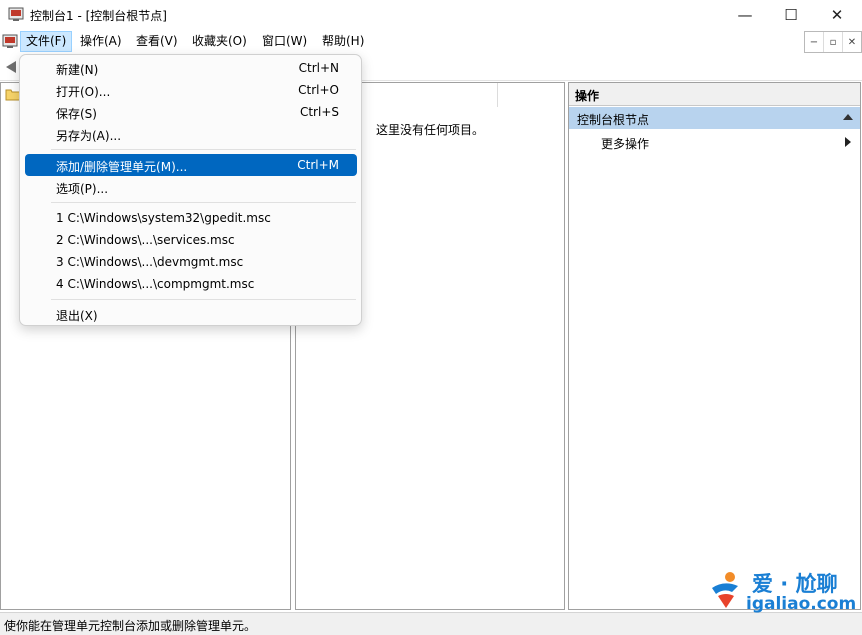 This screenshot has height=635, width=862. I want to click on more-actions-label: 更多操作, so click(625, 144).